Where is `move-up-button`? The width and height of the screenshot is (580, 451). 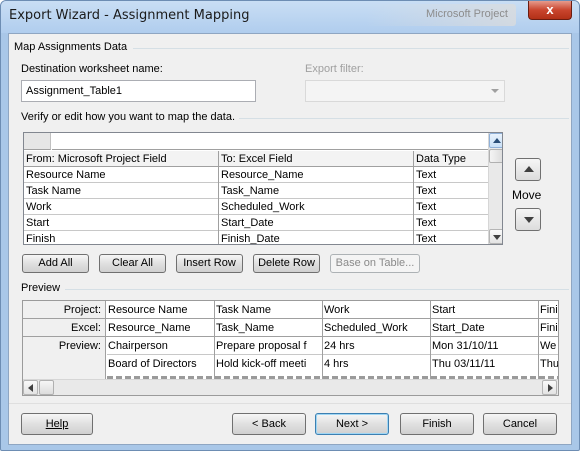 move-up-button is located at coordinates (528, 169).